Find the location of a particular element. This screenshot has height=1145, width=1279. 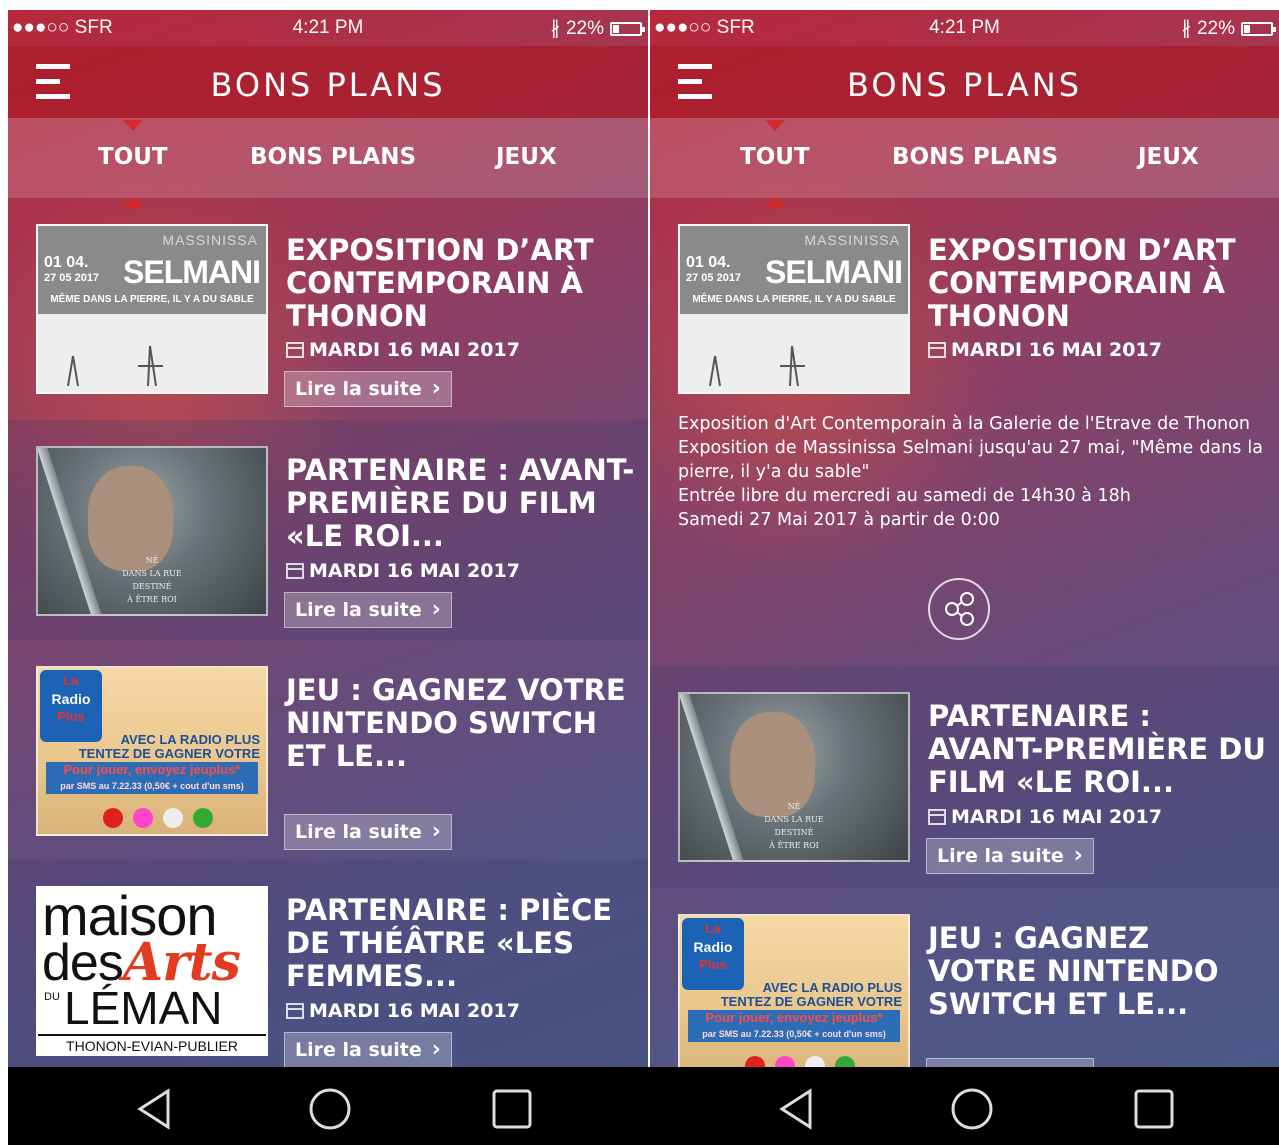

share-icon is located at coordinates (959, 609).